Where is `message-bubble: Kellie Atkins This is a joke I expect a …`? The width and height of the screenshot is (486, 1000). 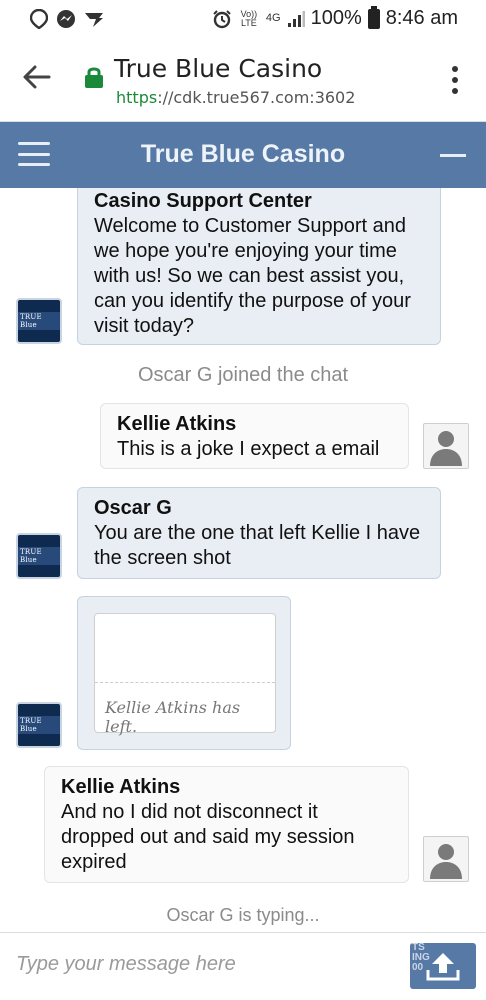 message-bubble: Kellie Atkins This is a joke I expect a … is located at coordinates (254, 436).